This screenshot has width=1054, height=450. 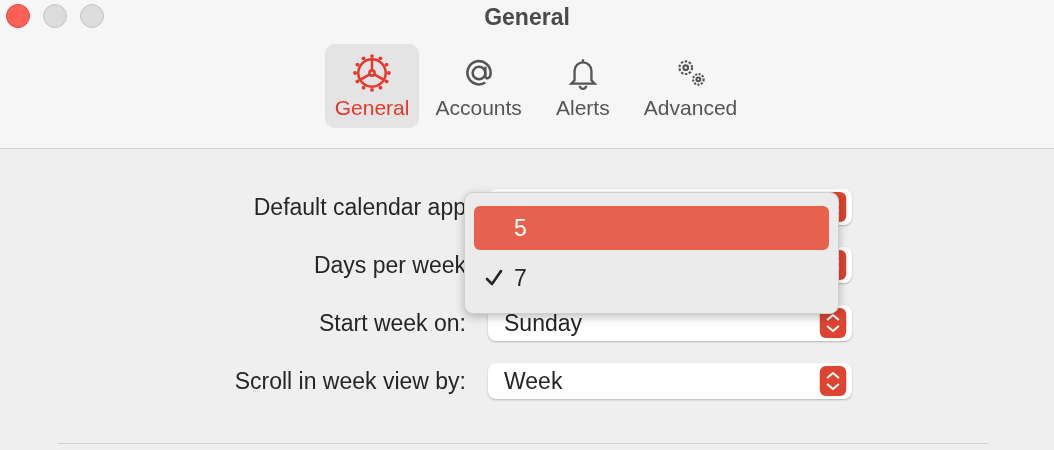 What do you see at coordinates (18, 16) in the screenshot?
I see `close-button` at bounding box center [18, 16].